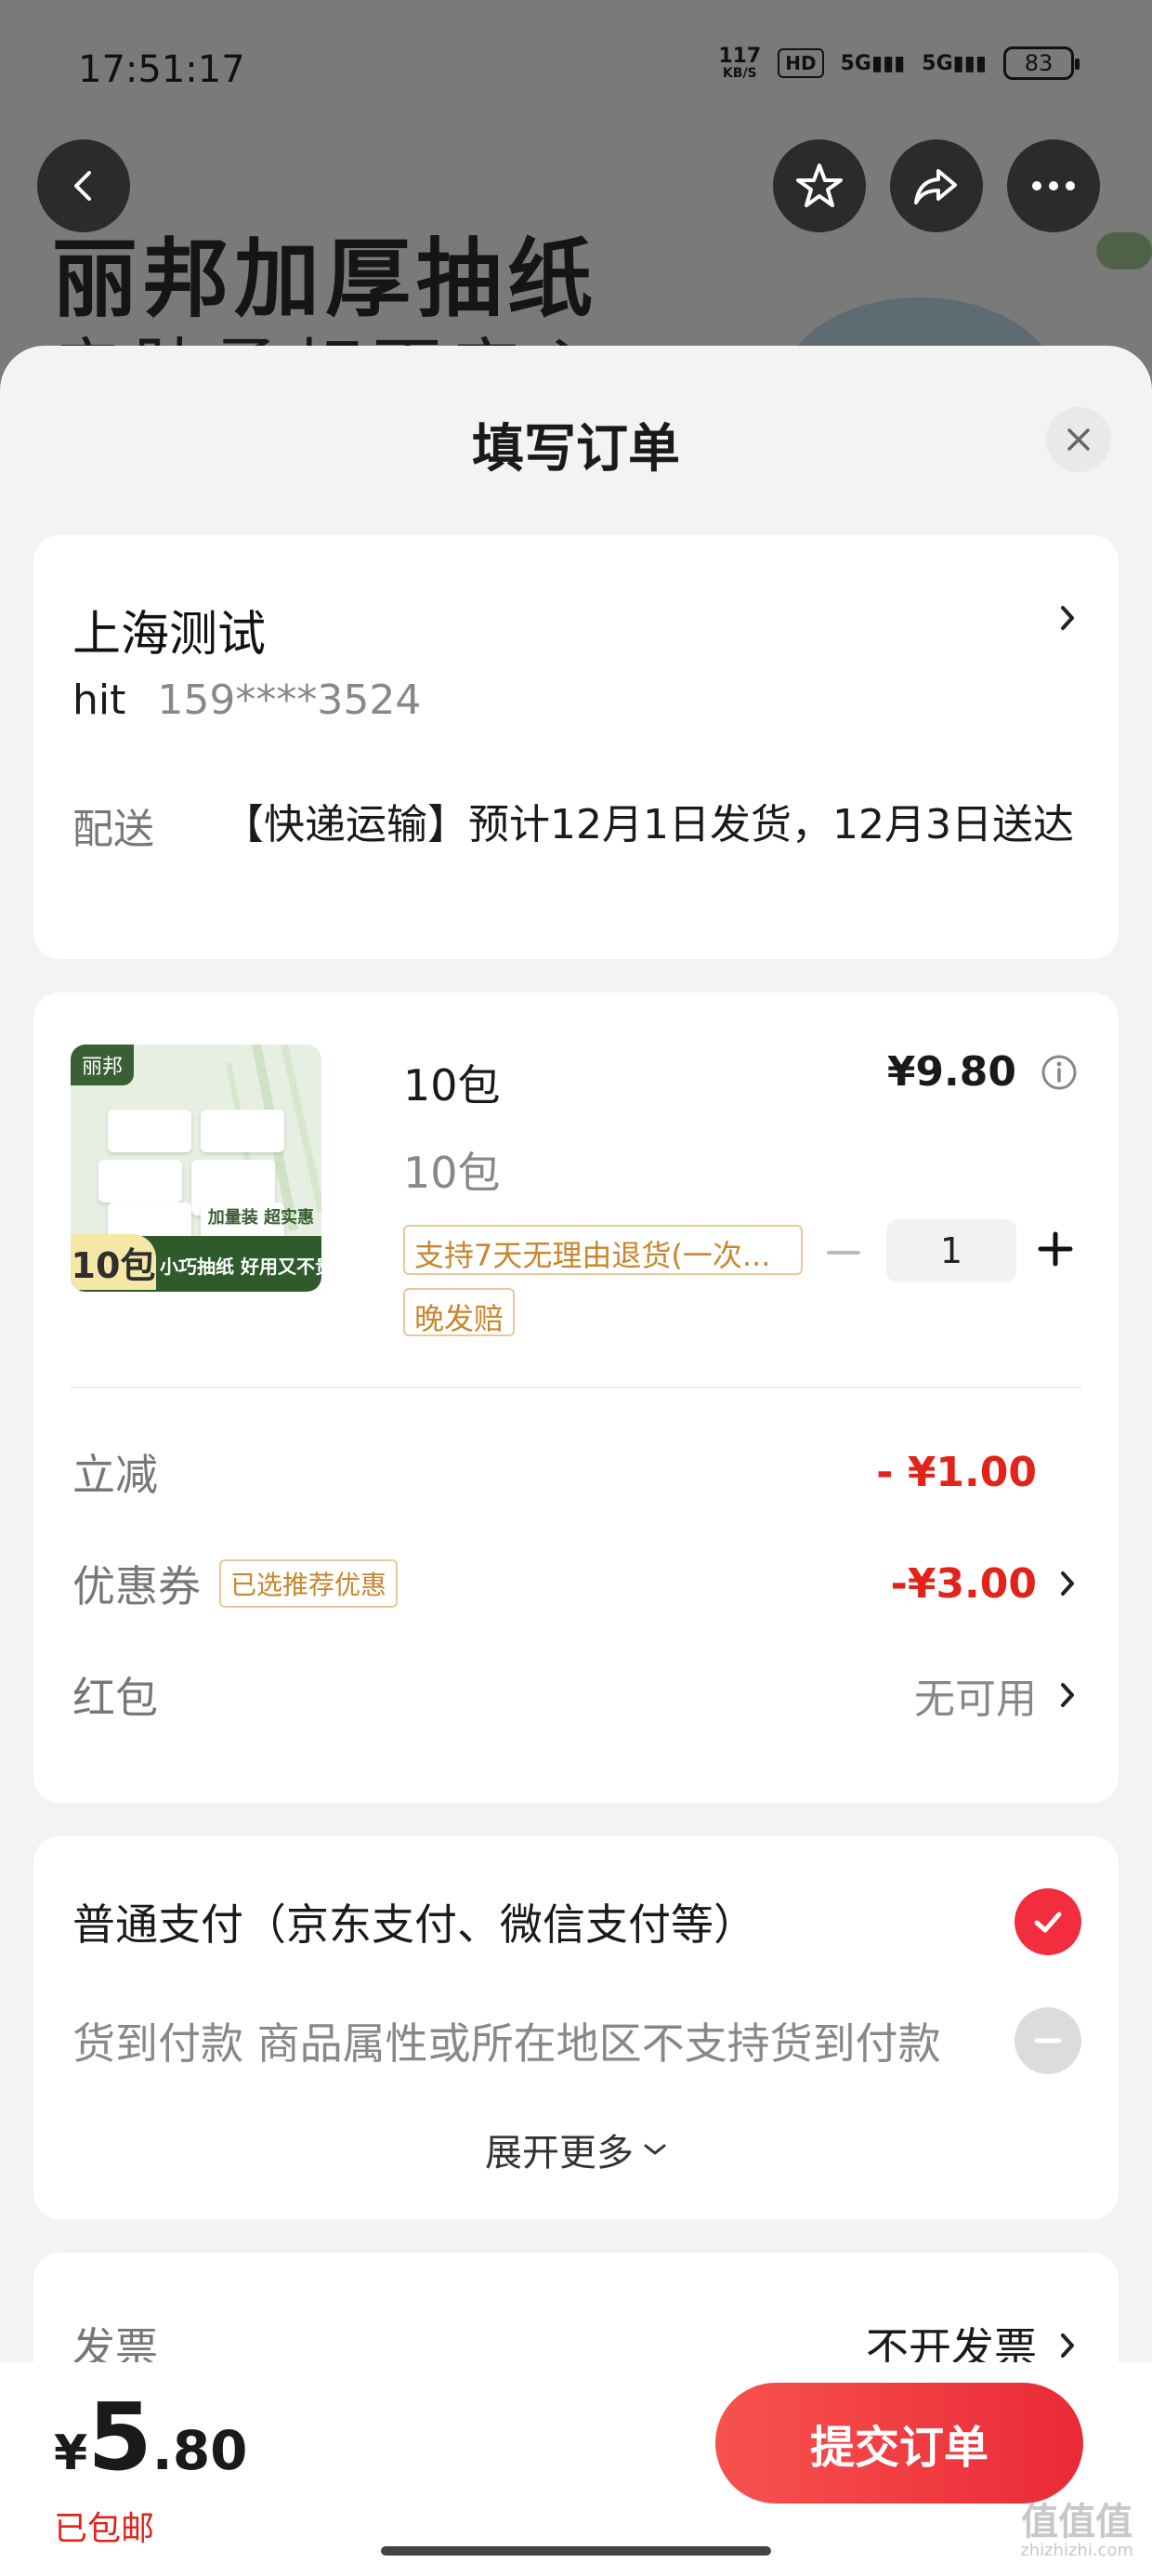 The image size is (1152, 2576). Describe the element at coordinates (289, 700) in the screenshot. I see `contact-phone: 159****3524` at that location.